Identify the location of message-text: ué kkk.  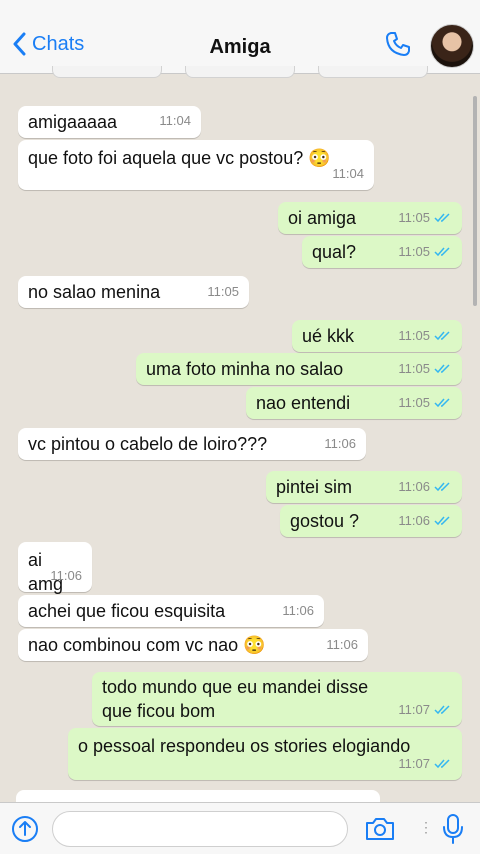
(328, 336).